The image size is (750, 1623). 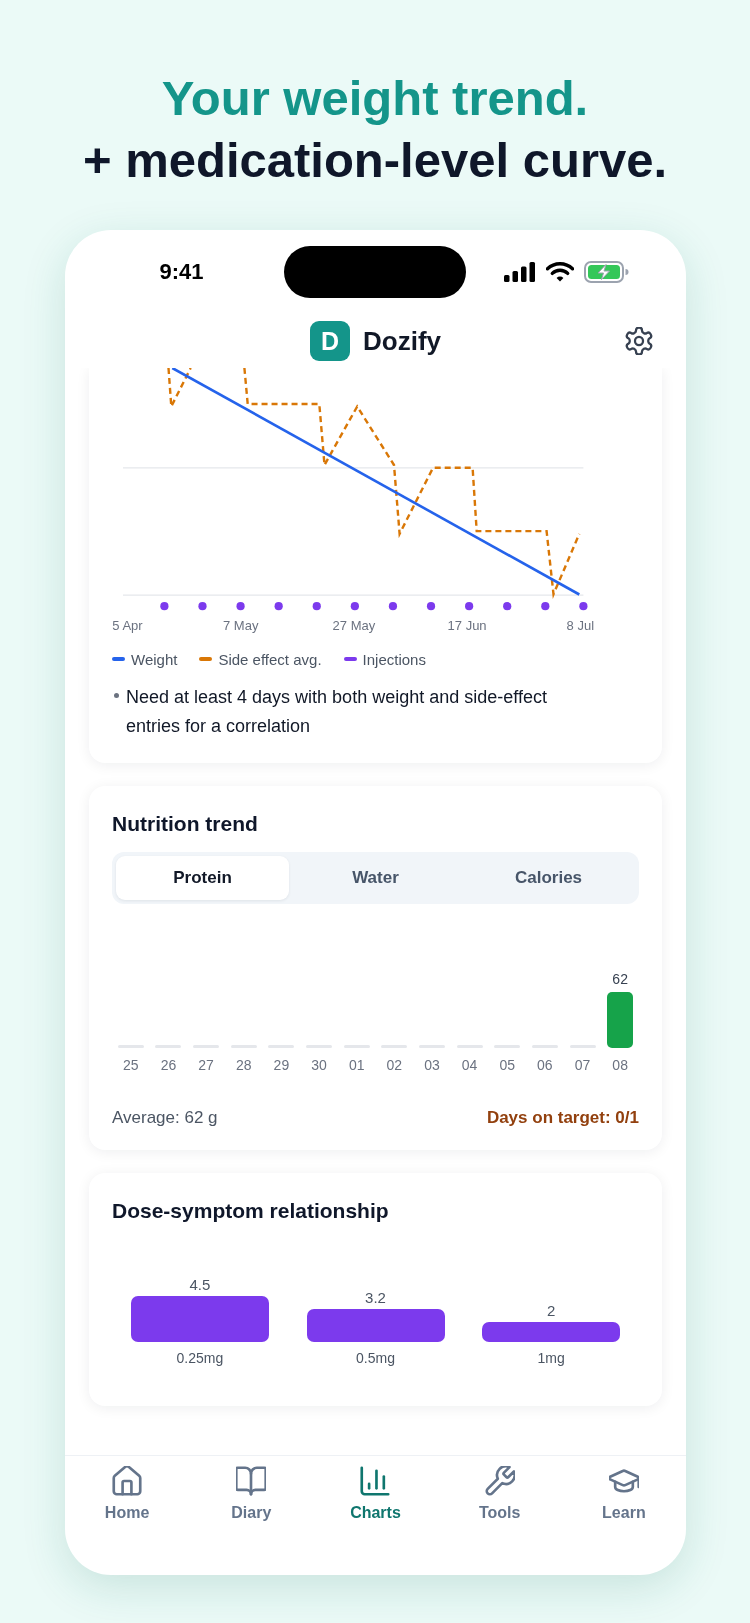 I want to click on bar-value-label: 4.5, so click(x=200, y=1285).